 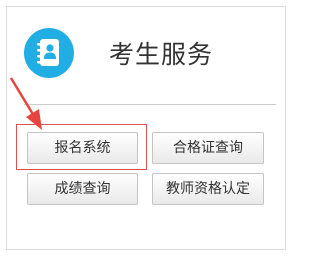 I want to click on certificate-query-button: 合格证查询, so click(x=208, y=148).